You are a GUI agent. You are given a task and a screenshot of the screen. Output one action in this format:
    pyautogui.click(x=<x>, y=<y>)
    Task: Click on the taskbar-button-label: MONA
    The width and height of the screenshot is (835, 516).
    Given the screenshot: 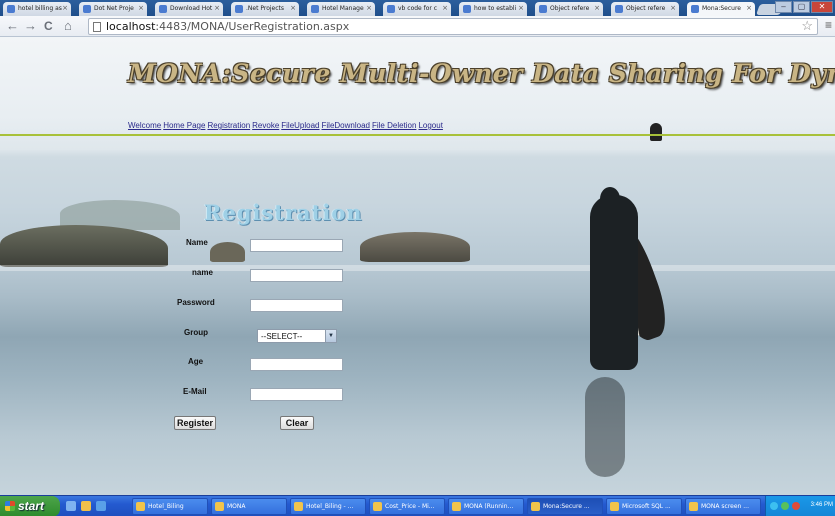 What is the action you would take?
    pyautogui.click(x=236, y=506)
    